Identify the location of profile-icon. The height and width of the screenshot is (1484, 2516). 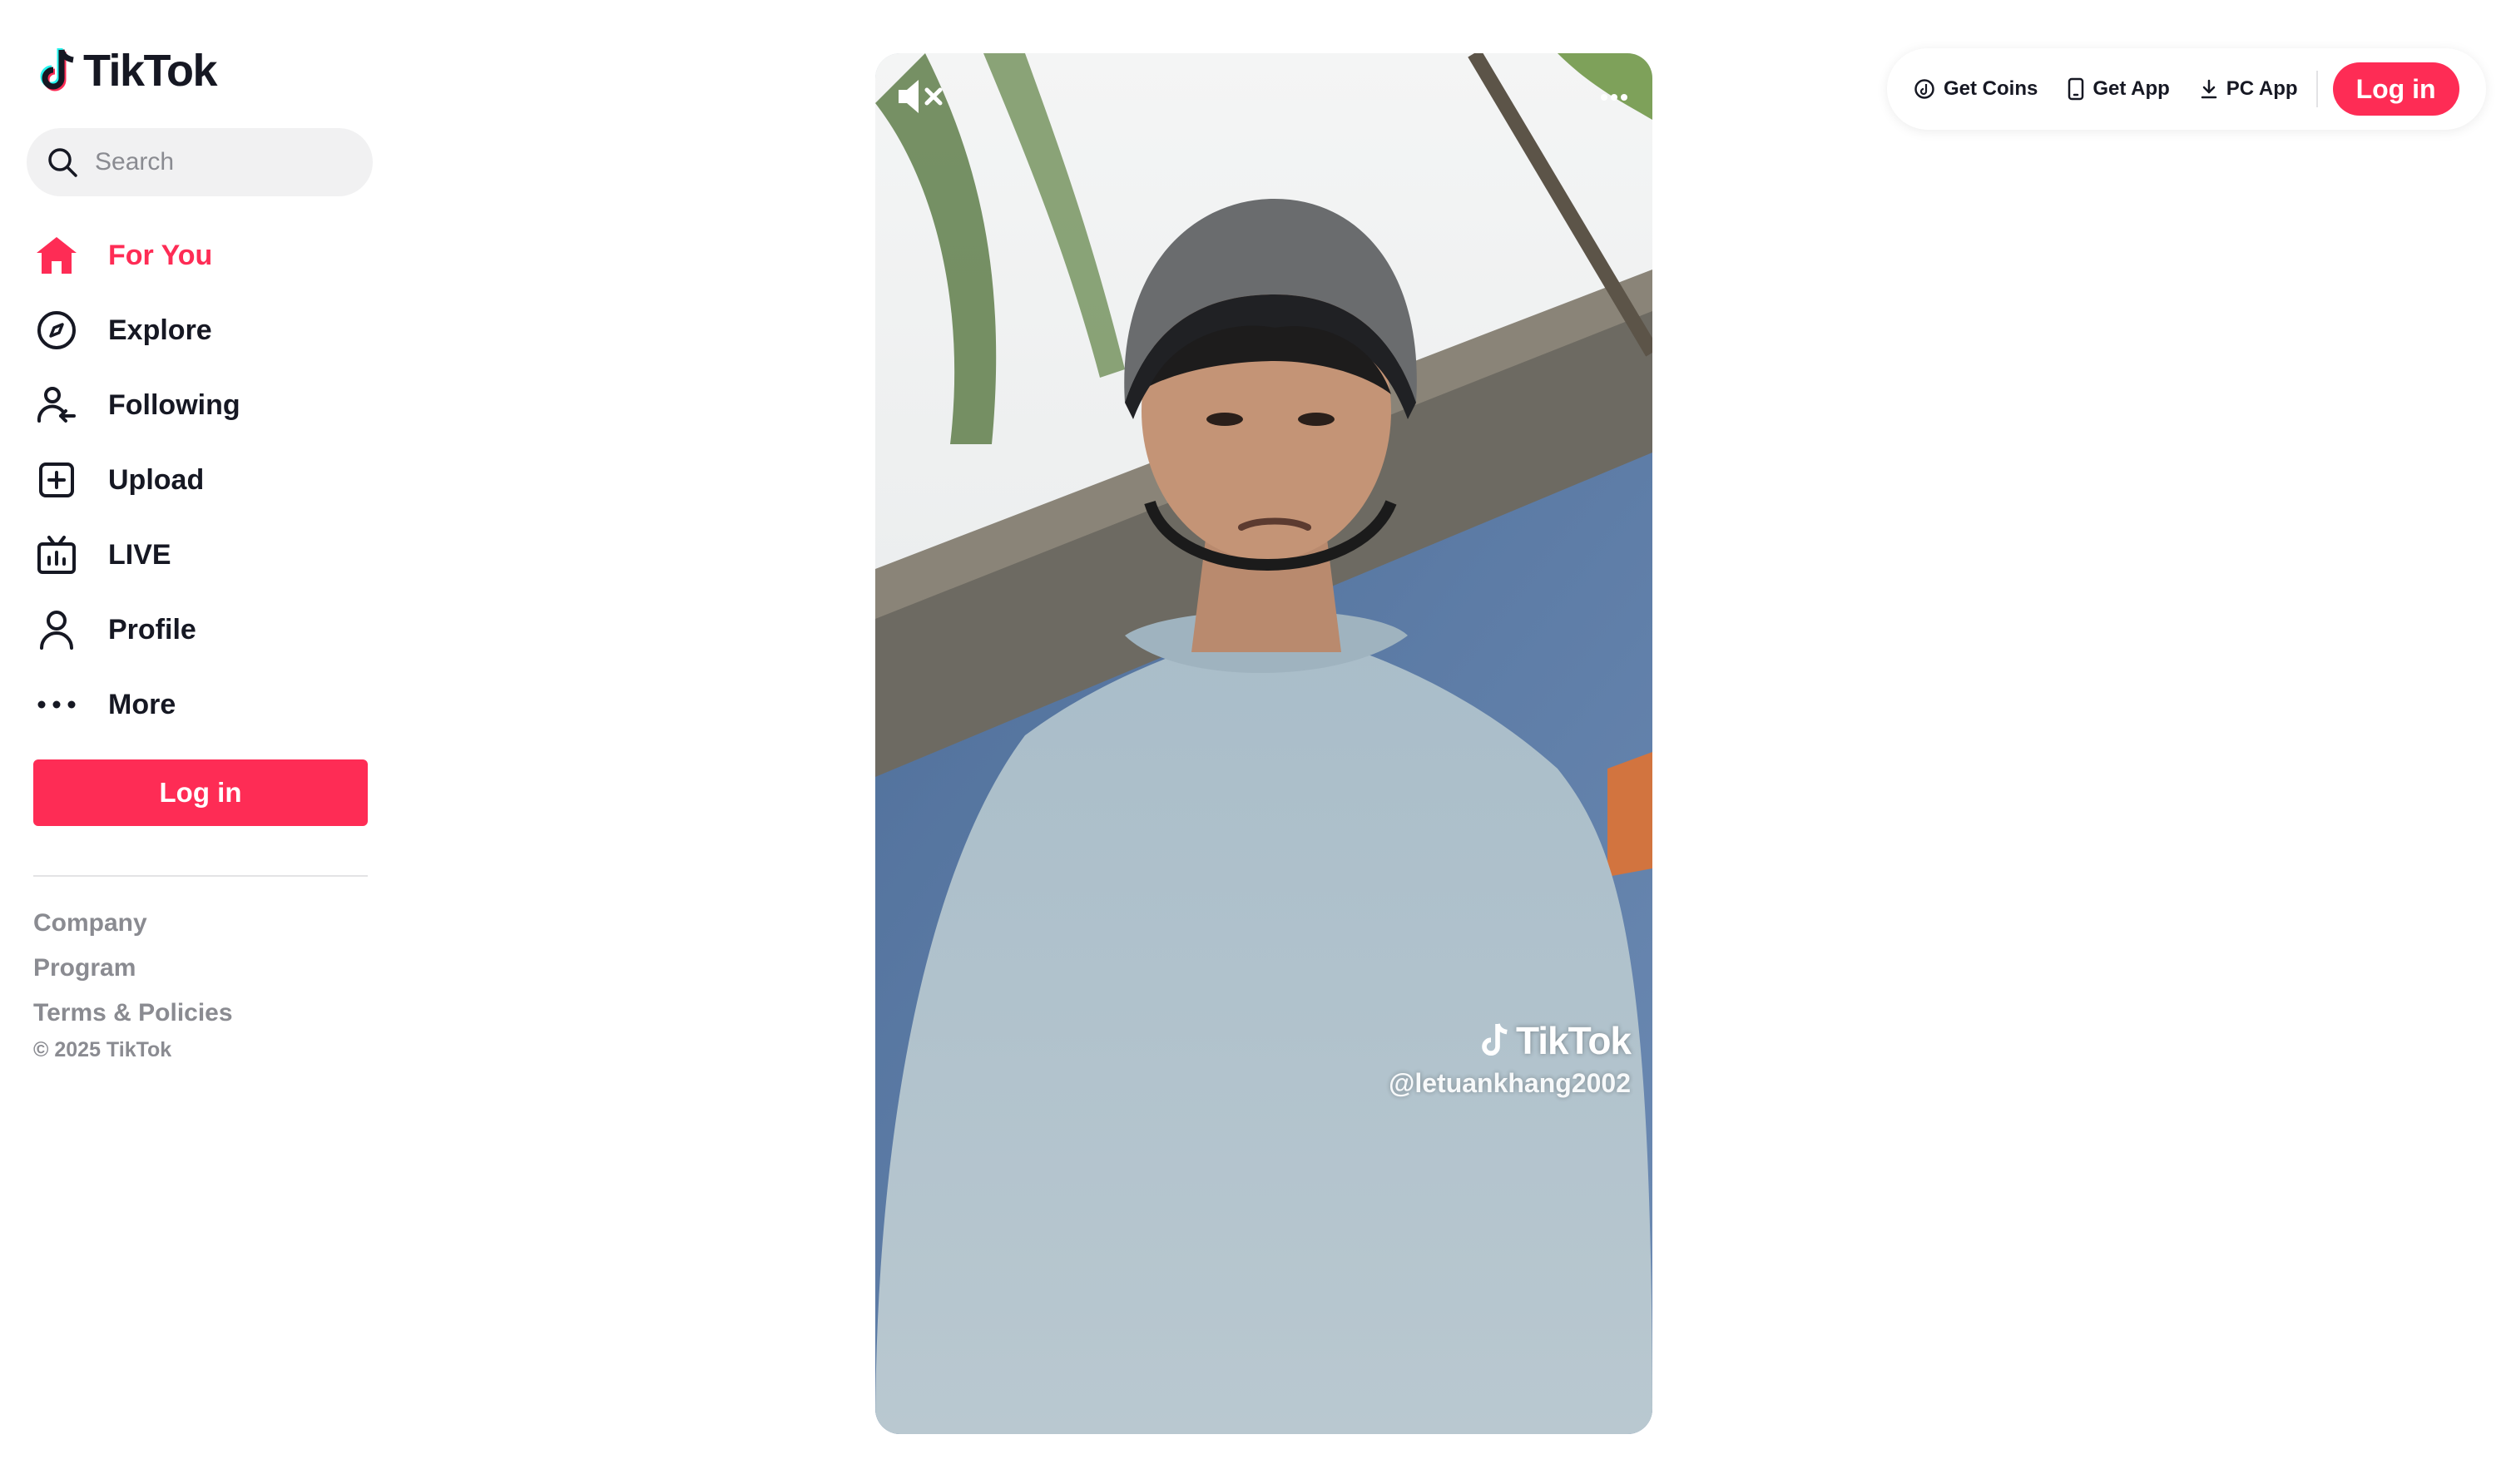
(57, 629).